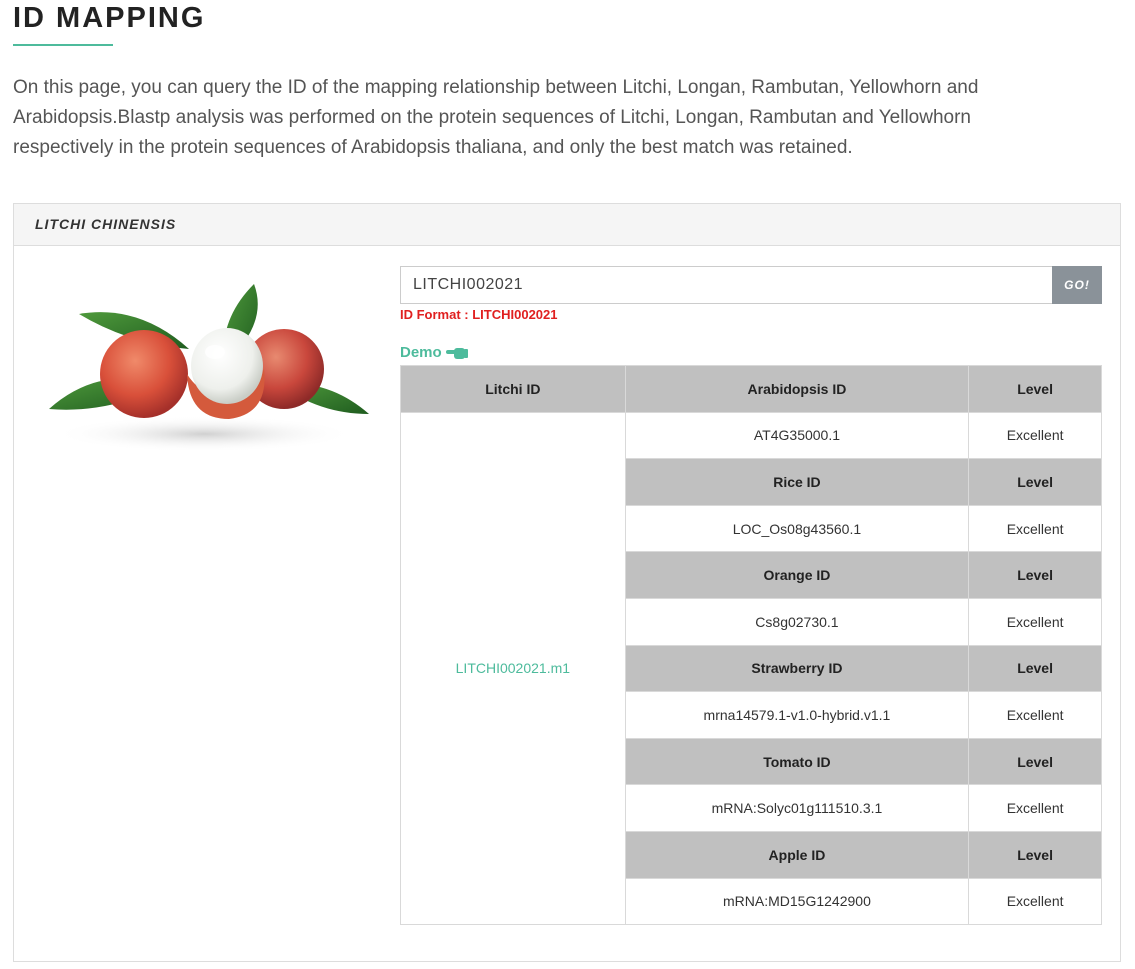  What do you see at coordinates (479, 314) in the screenshot?
I see `id-format-hint: ID Format : LITCHI002021` at bounding box center [479, 314].